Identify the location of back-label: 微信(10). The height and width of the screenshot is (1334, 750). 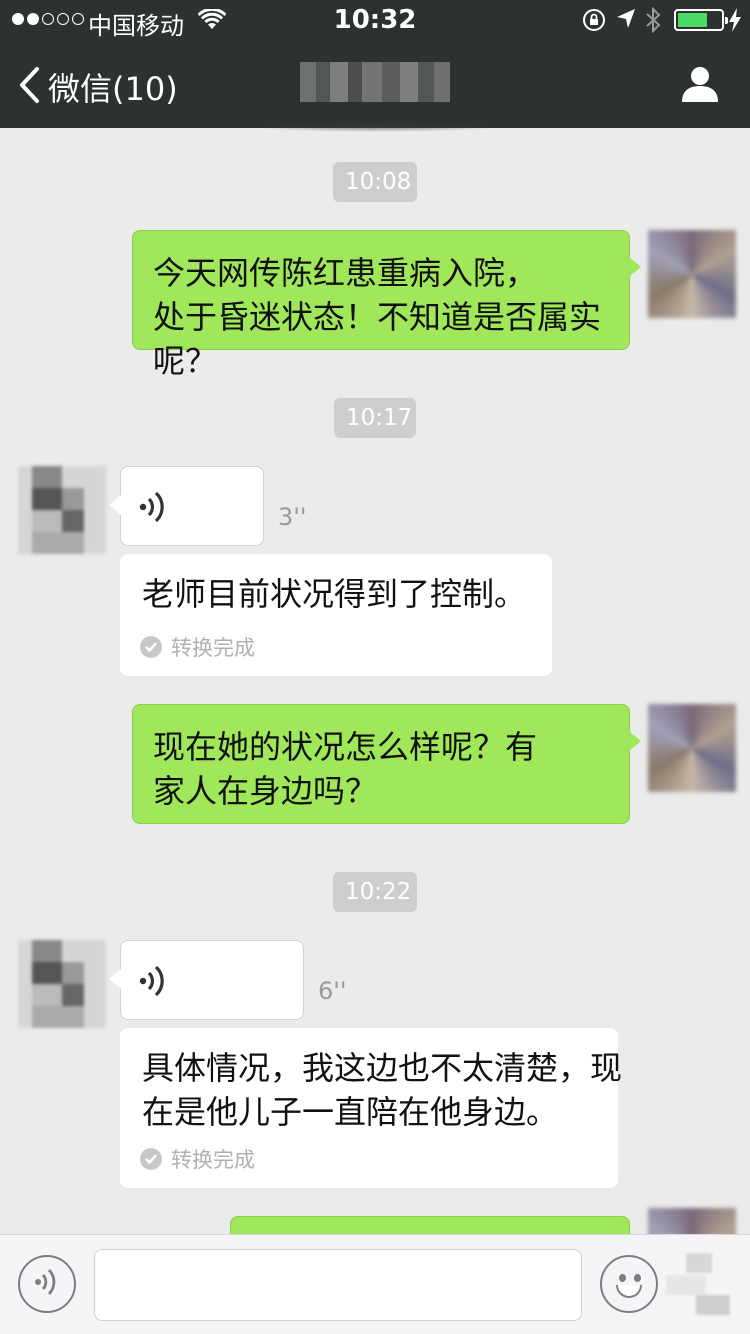
(113, 89).